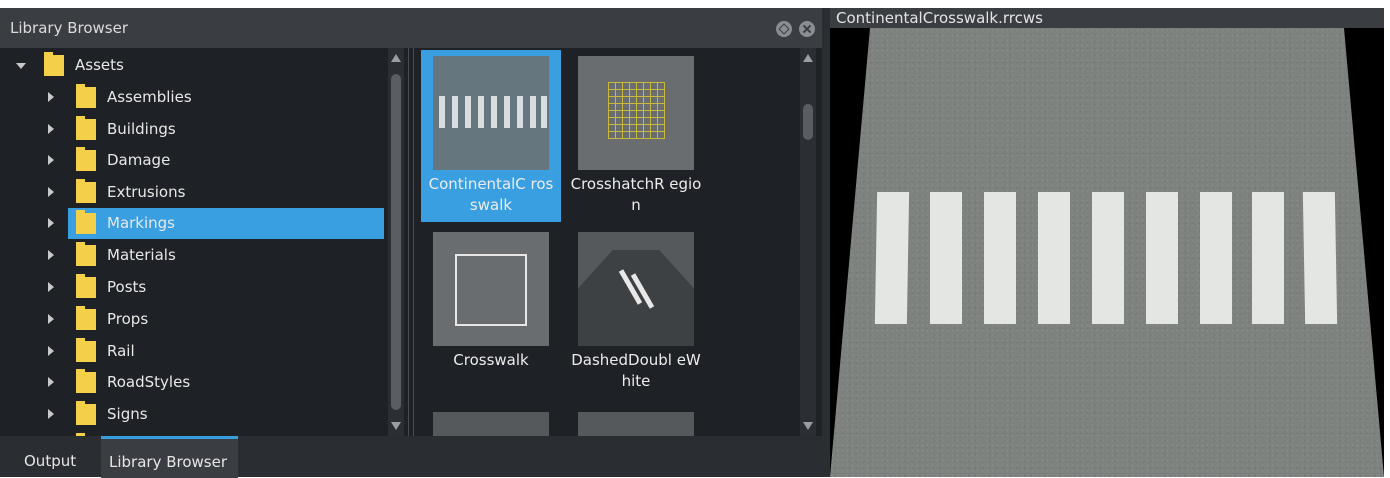  What do you see at coordinates (826, 242) in the screenshot?
I see `panel-divider` at bounding box center [826, 242].